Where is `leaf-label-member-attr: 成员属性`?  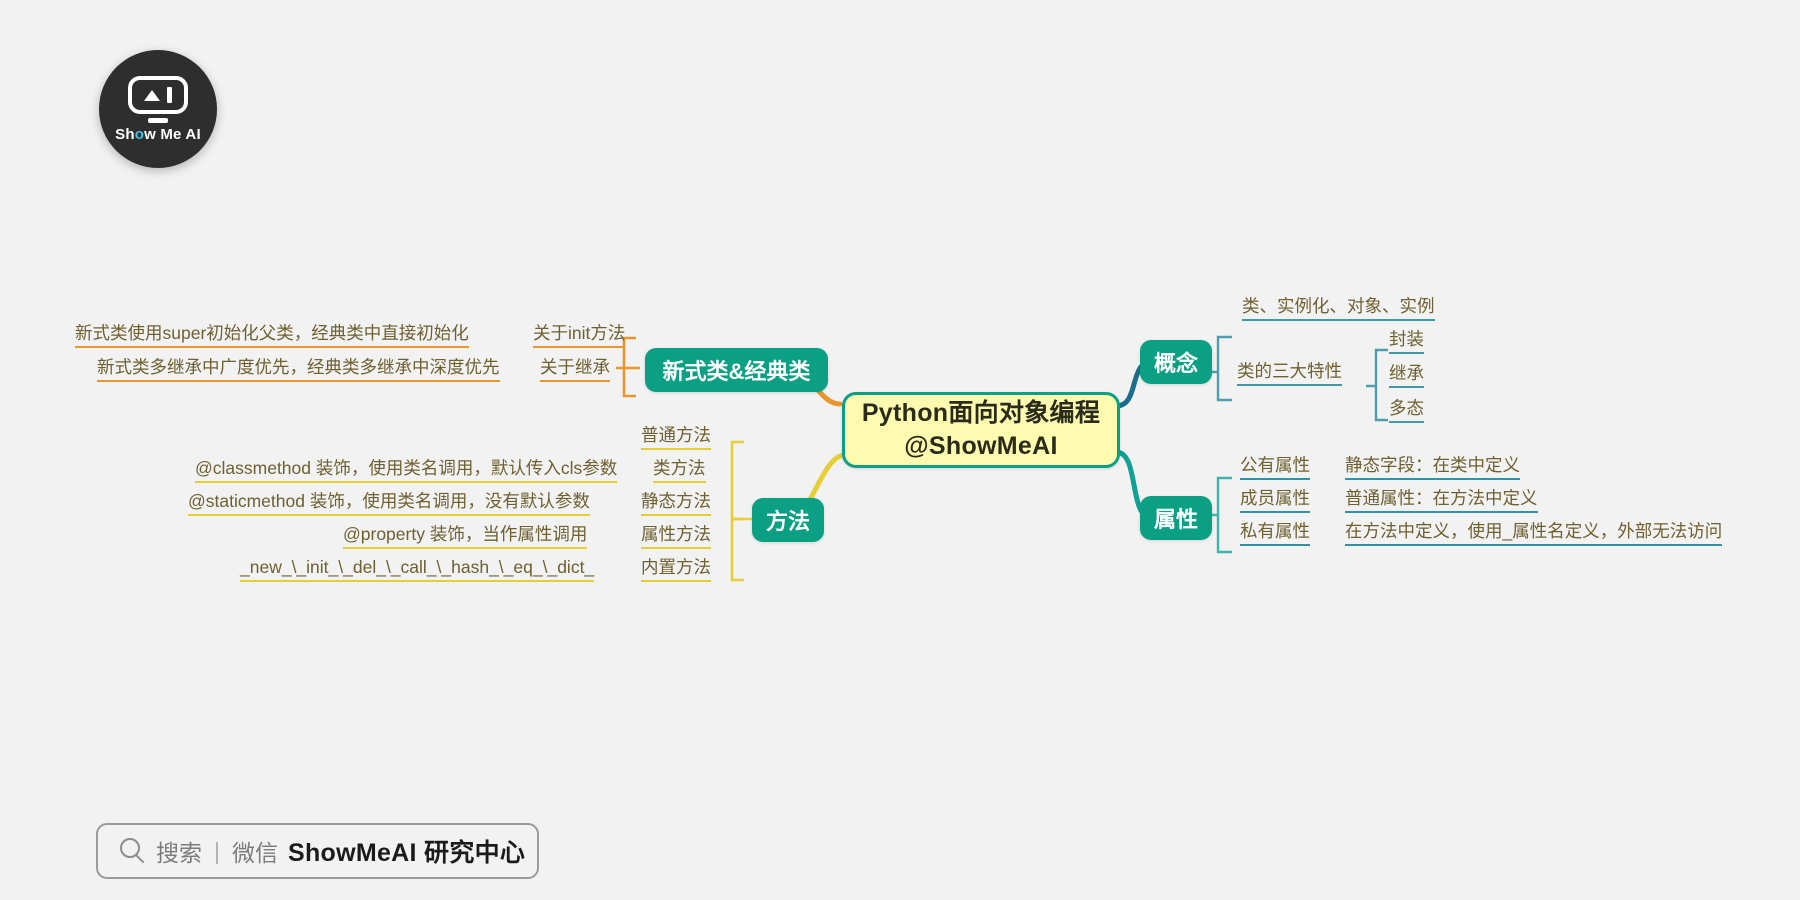
leaf-label-member-attr: 成员属性 is located at coordinates (1275, 501).